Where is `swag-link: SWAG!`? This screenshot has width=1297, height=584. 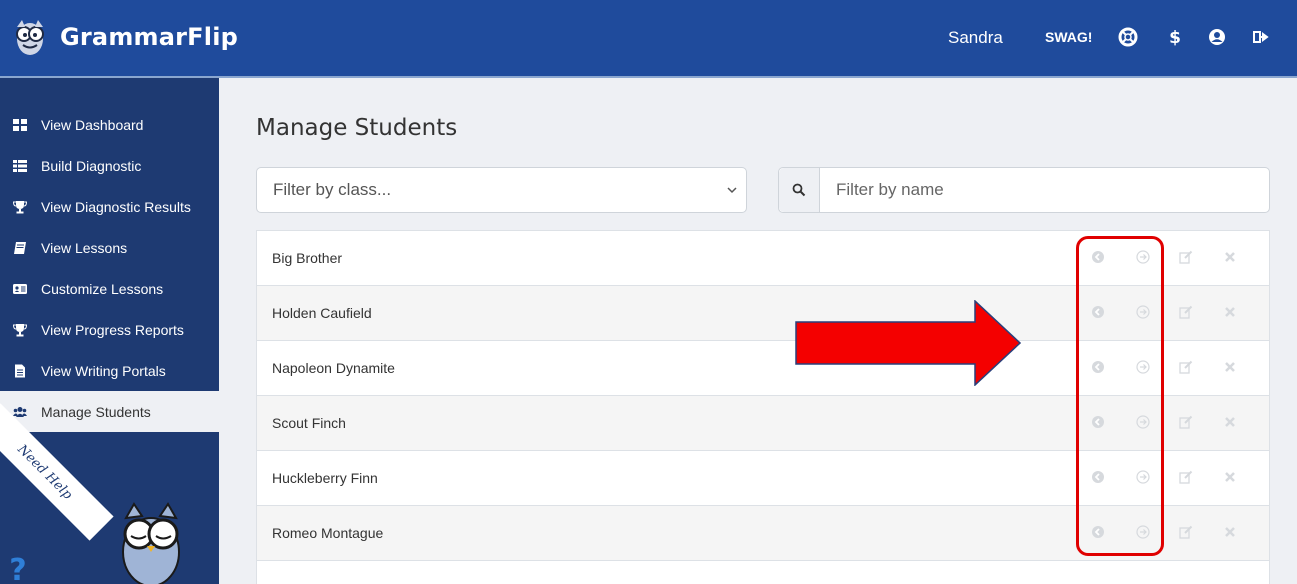 swag-link: SWAG! is located at coordinates (1068, 37).